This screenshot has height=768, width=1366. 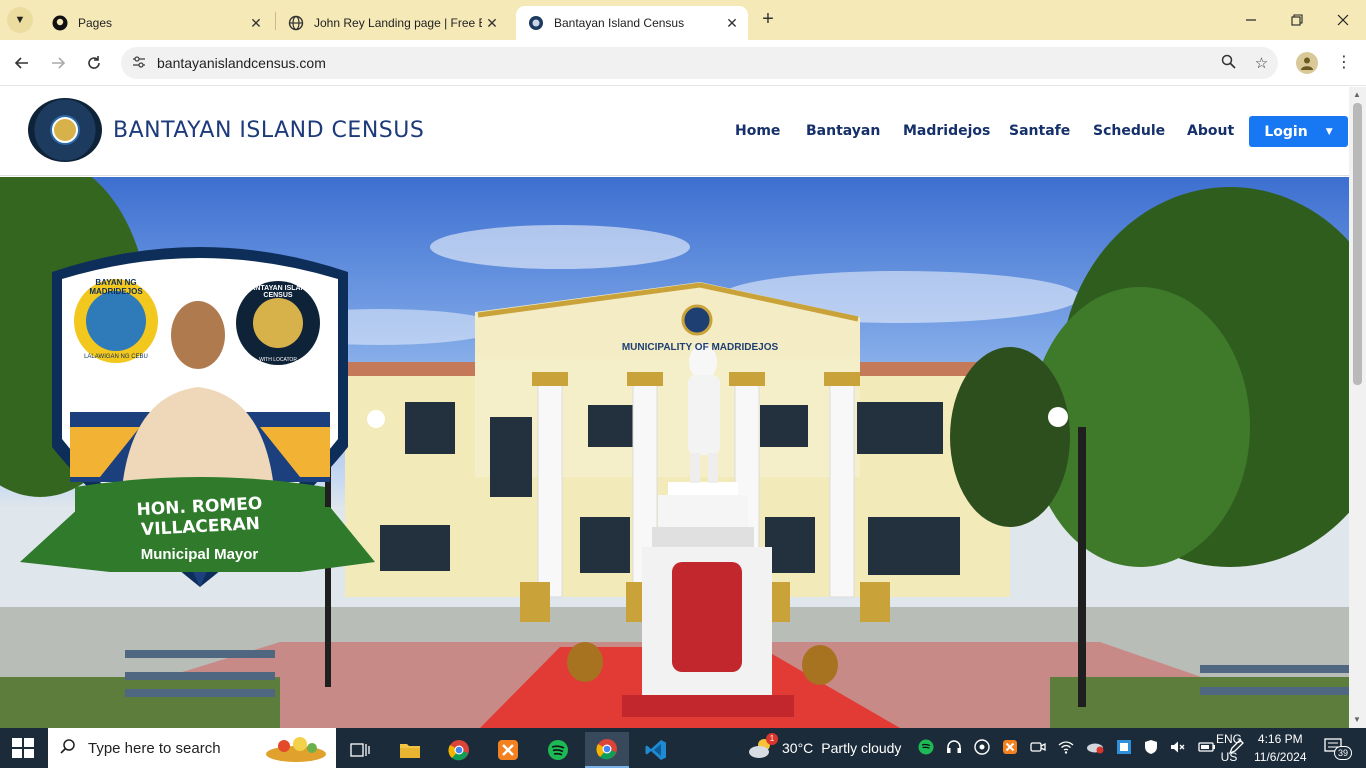 I want to click on zoom-icon, so click(x=1228, y=63).